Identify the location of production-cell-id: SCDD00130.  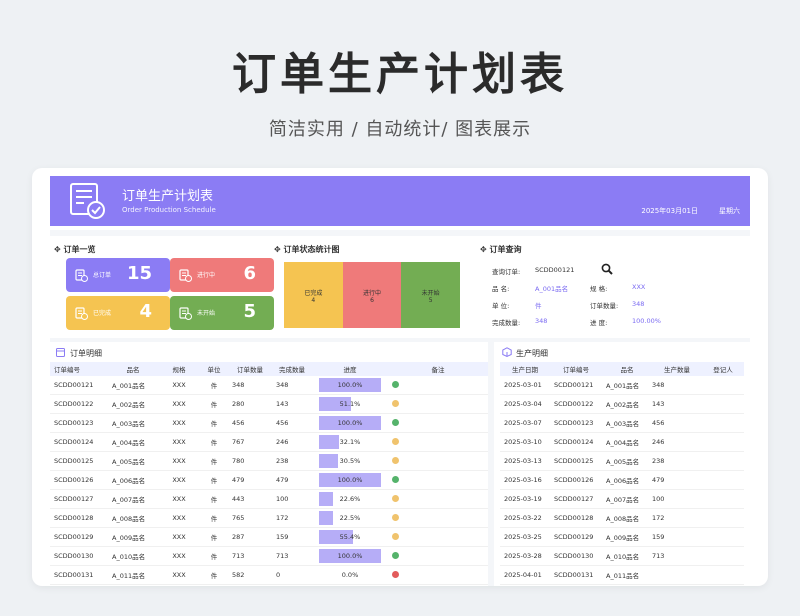
(576, 556).